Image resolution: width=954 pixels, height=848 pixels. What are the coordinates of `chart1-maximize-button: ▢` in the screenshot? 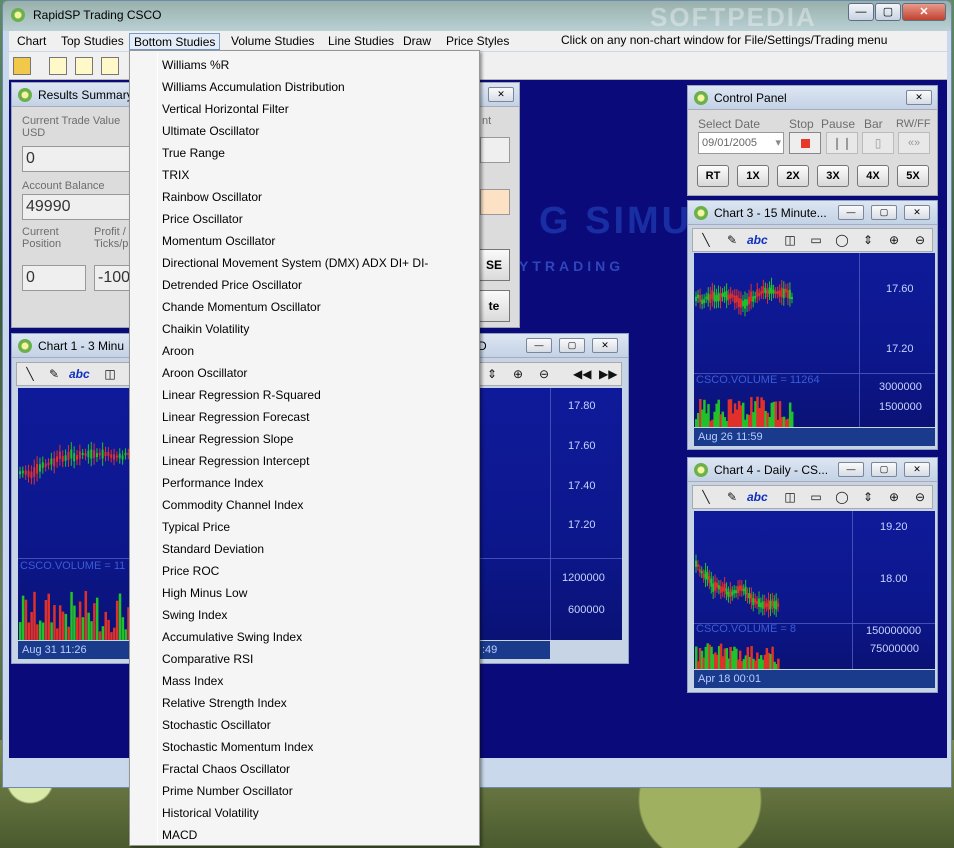 It's located at (572, 345).